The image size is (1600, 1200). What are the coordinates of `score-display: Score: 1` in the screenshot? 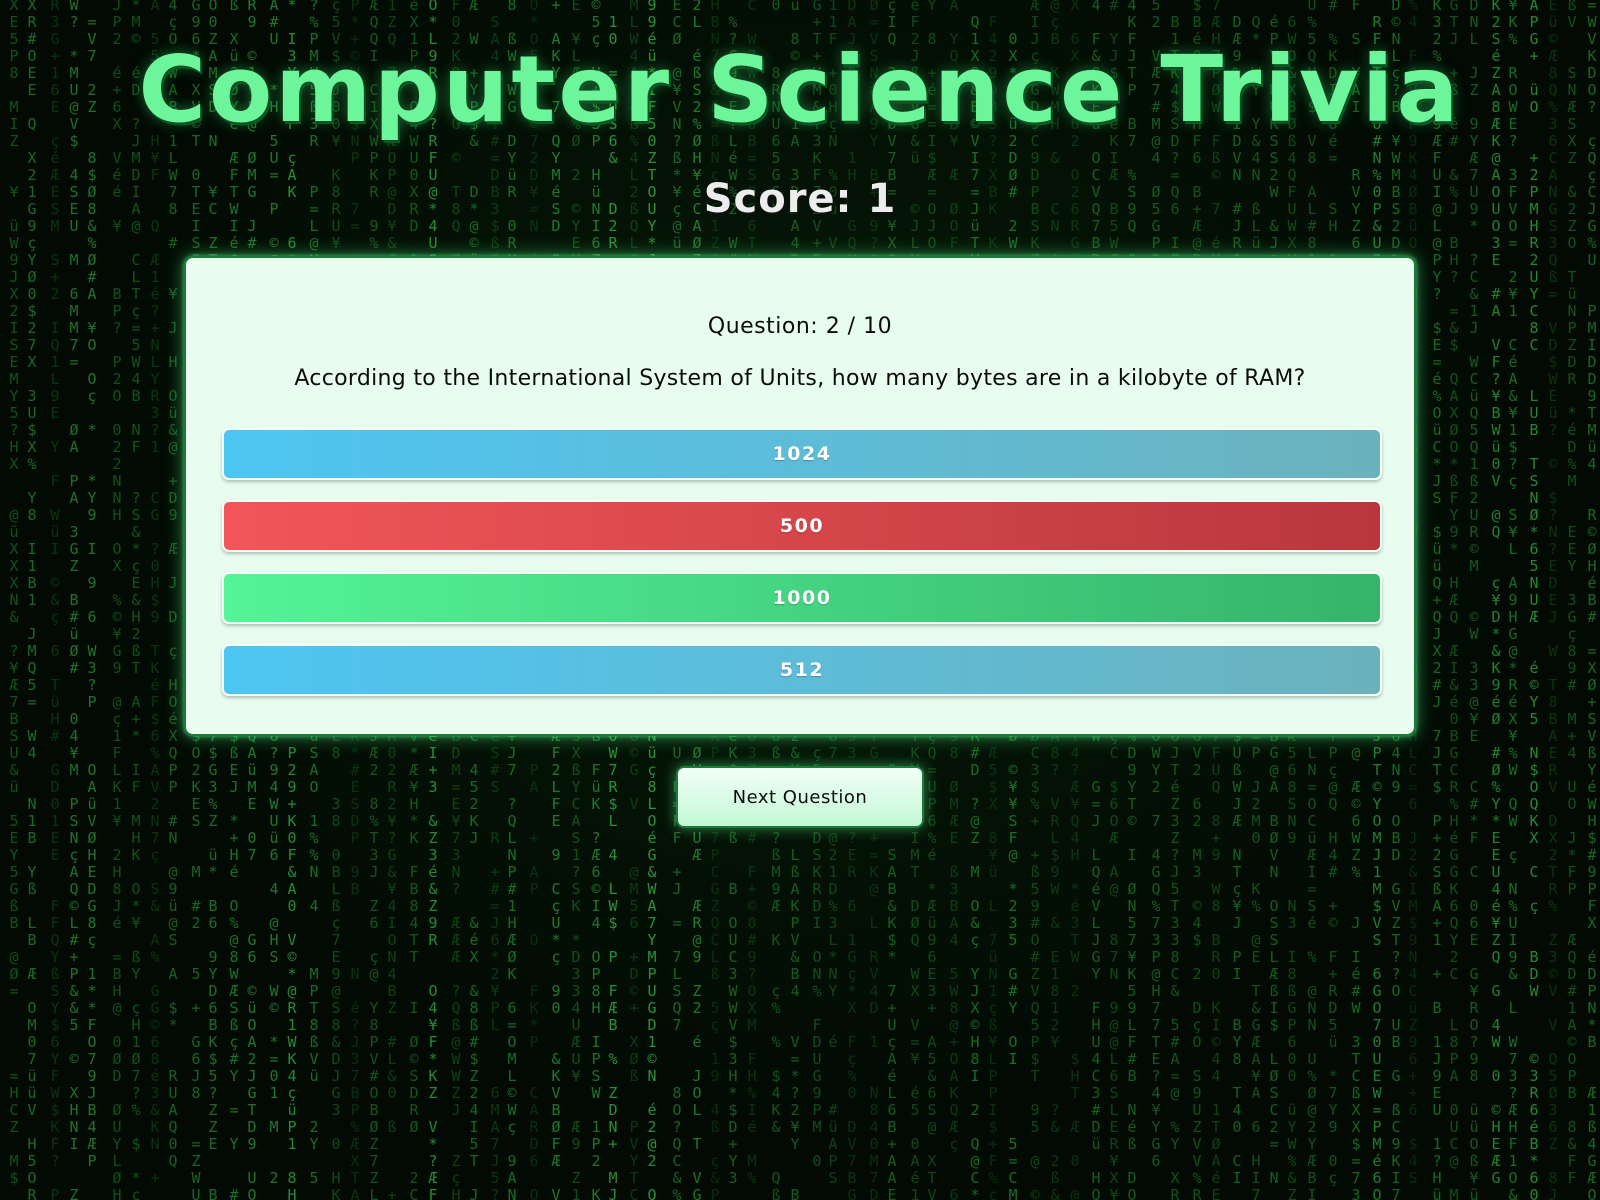 It's located at (800, 199).